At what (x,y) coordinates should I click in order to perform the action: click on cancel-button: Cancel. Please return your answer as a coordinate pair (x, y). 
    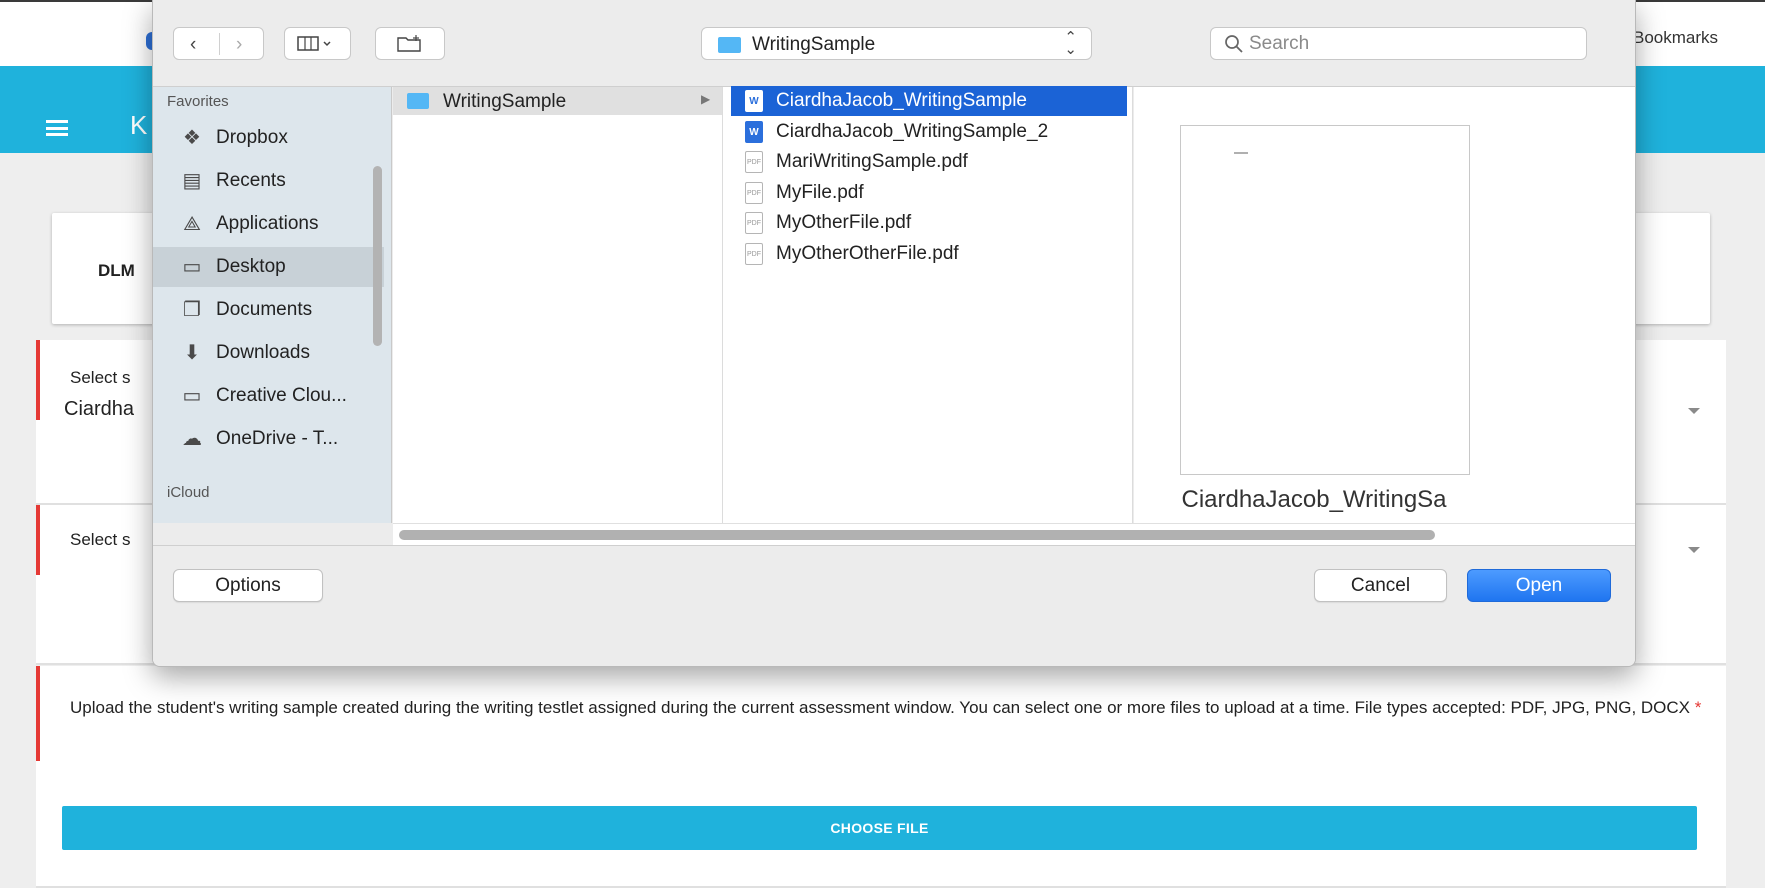
    Looking at the image, I should click on (1380, 585).